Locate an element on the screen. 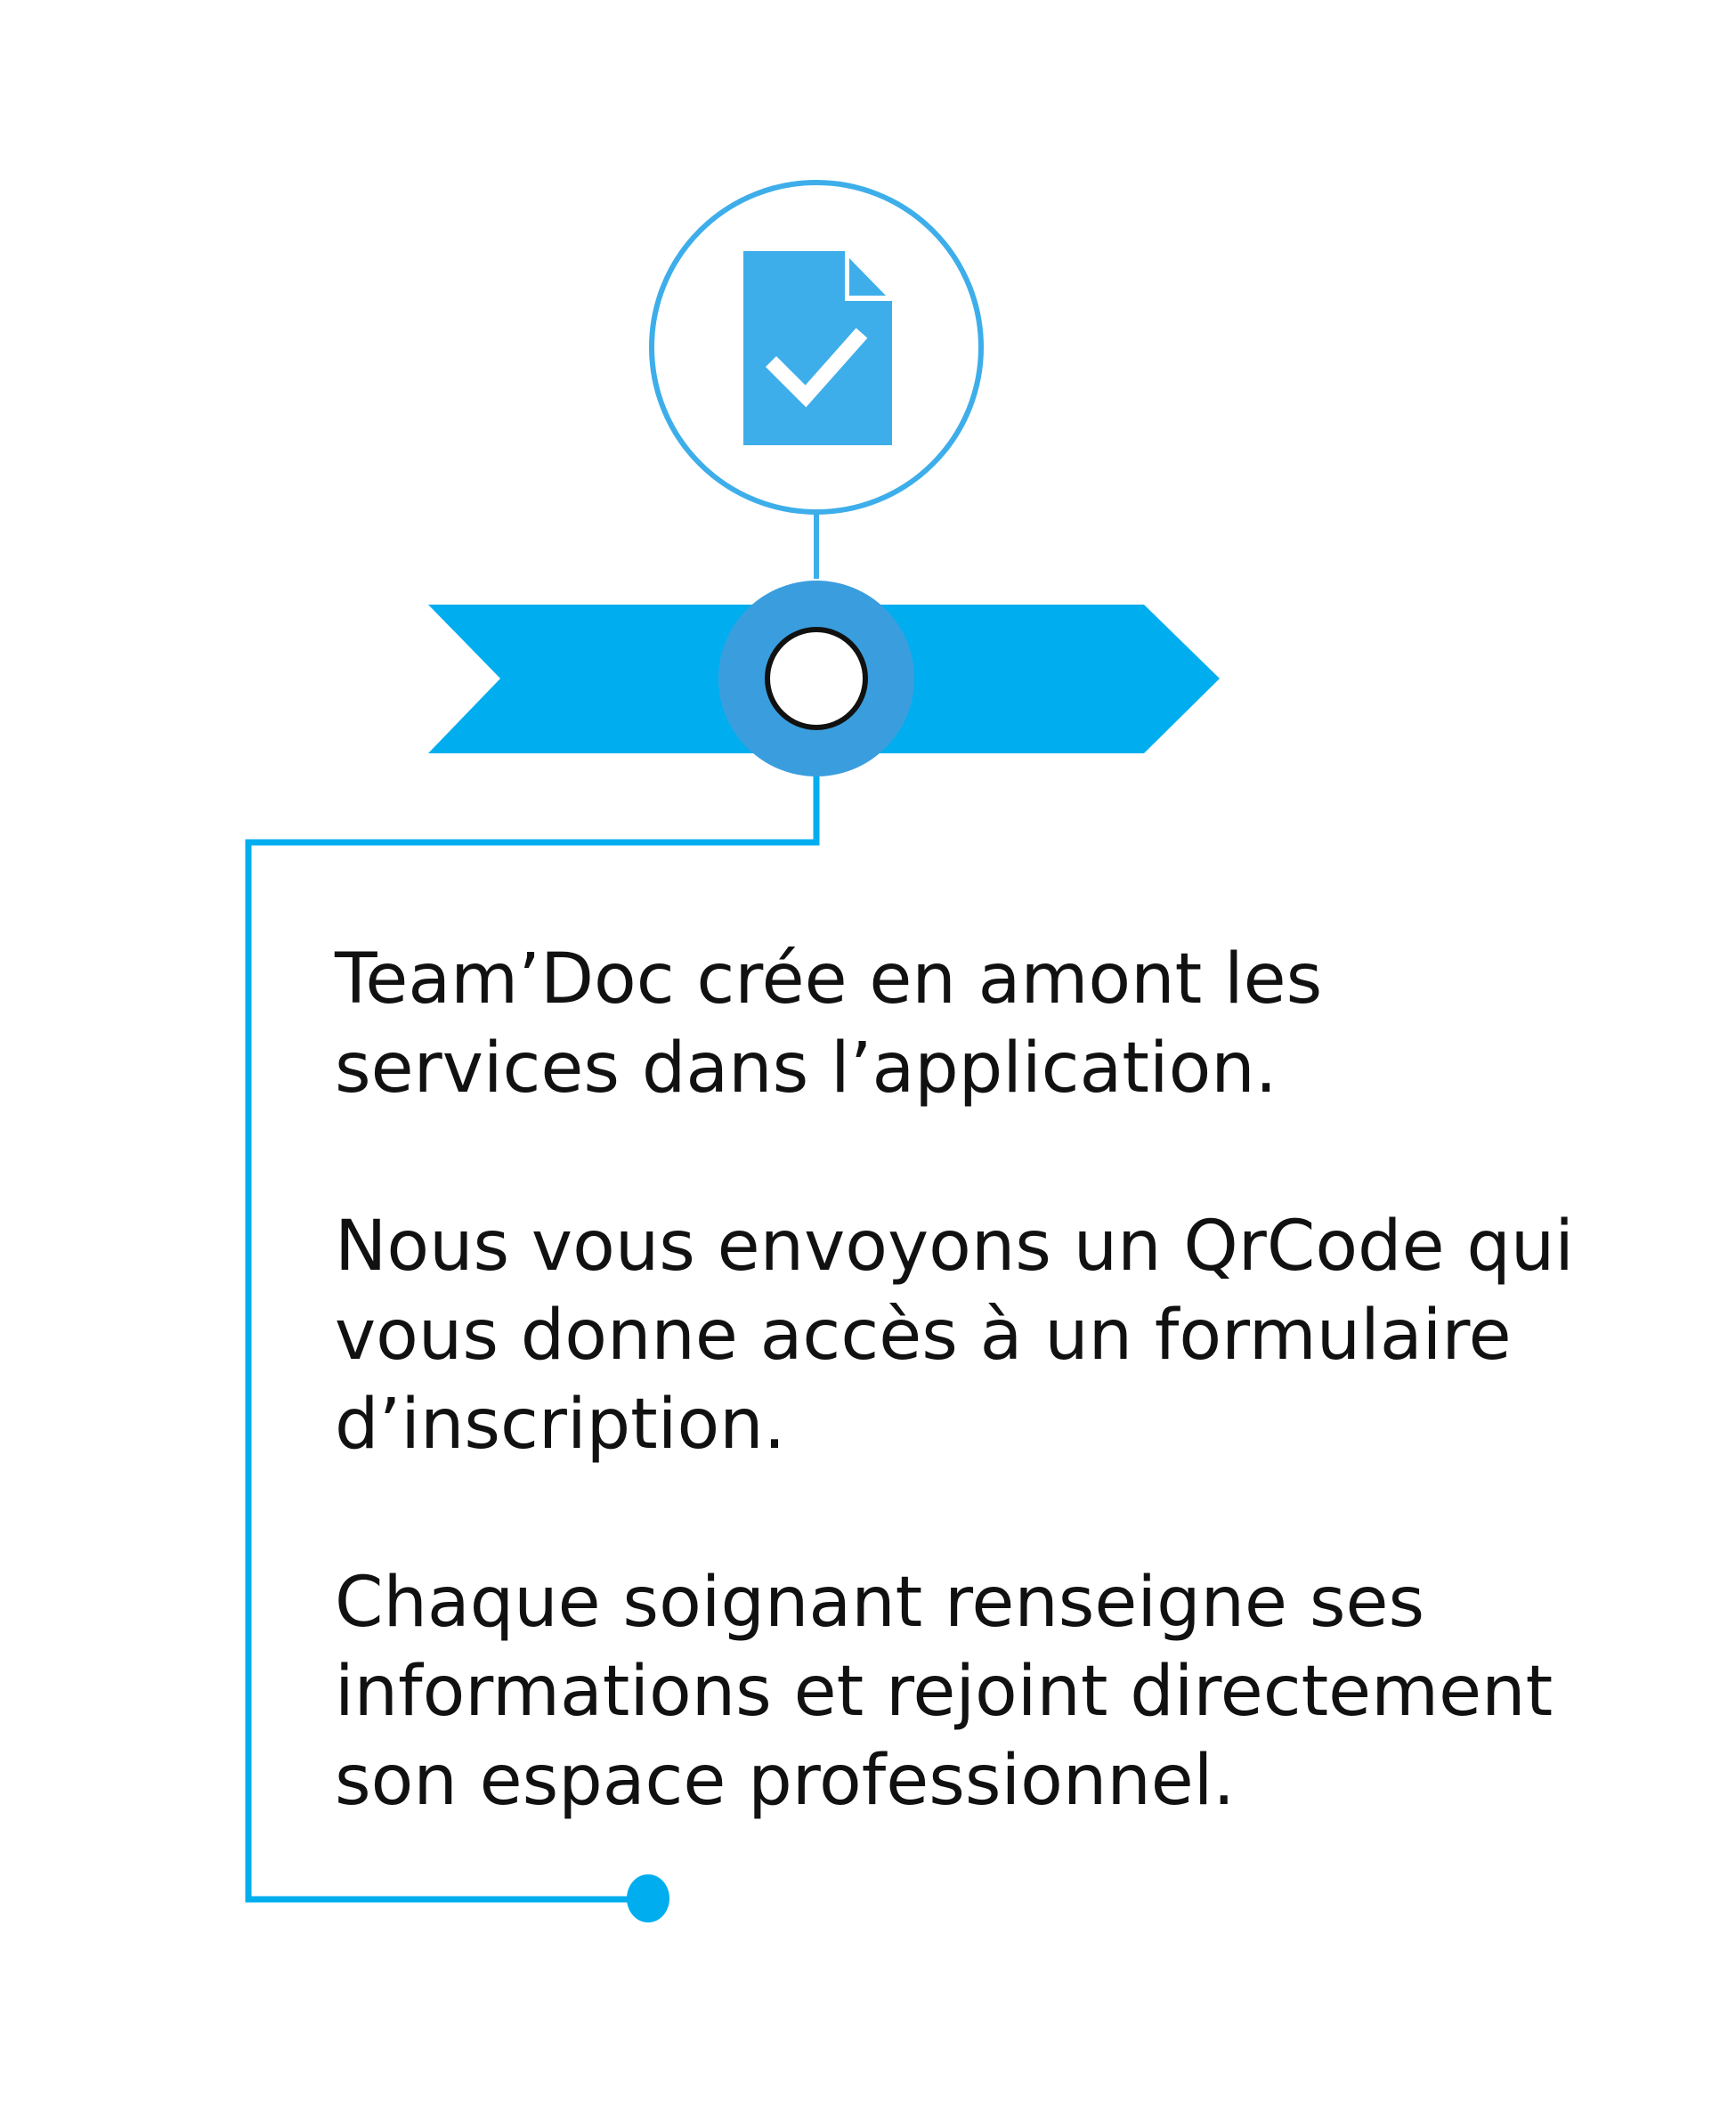 This screenshot has height=2113, width=1736. document-check-icon is located at coordinates (817, 348).